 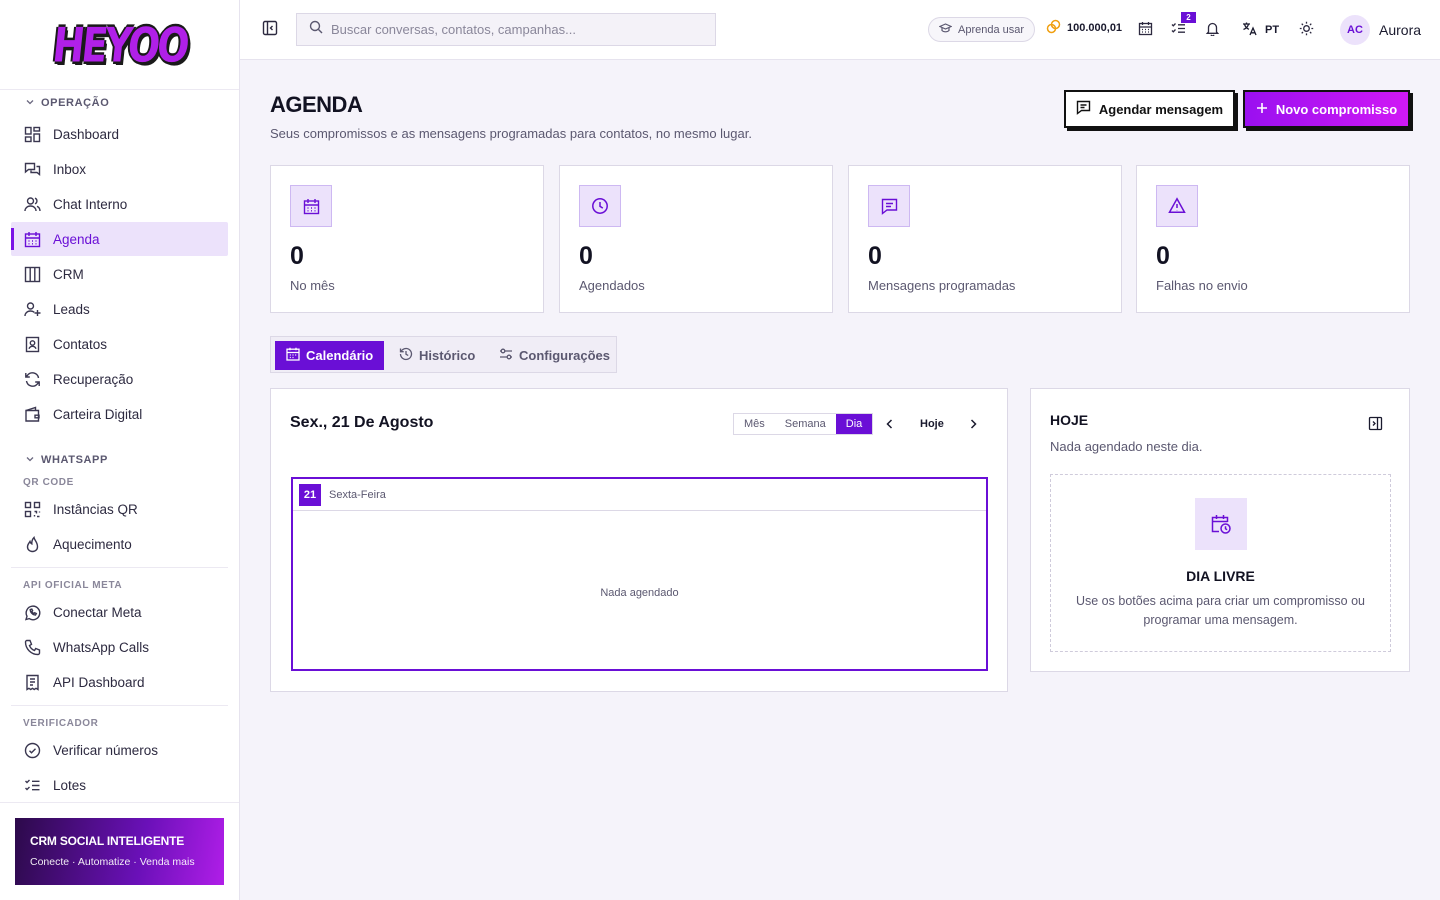 I want to click on tab-label: Histórico, so click(x=447, y=355).